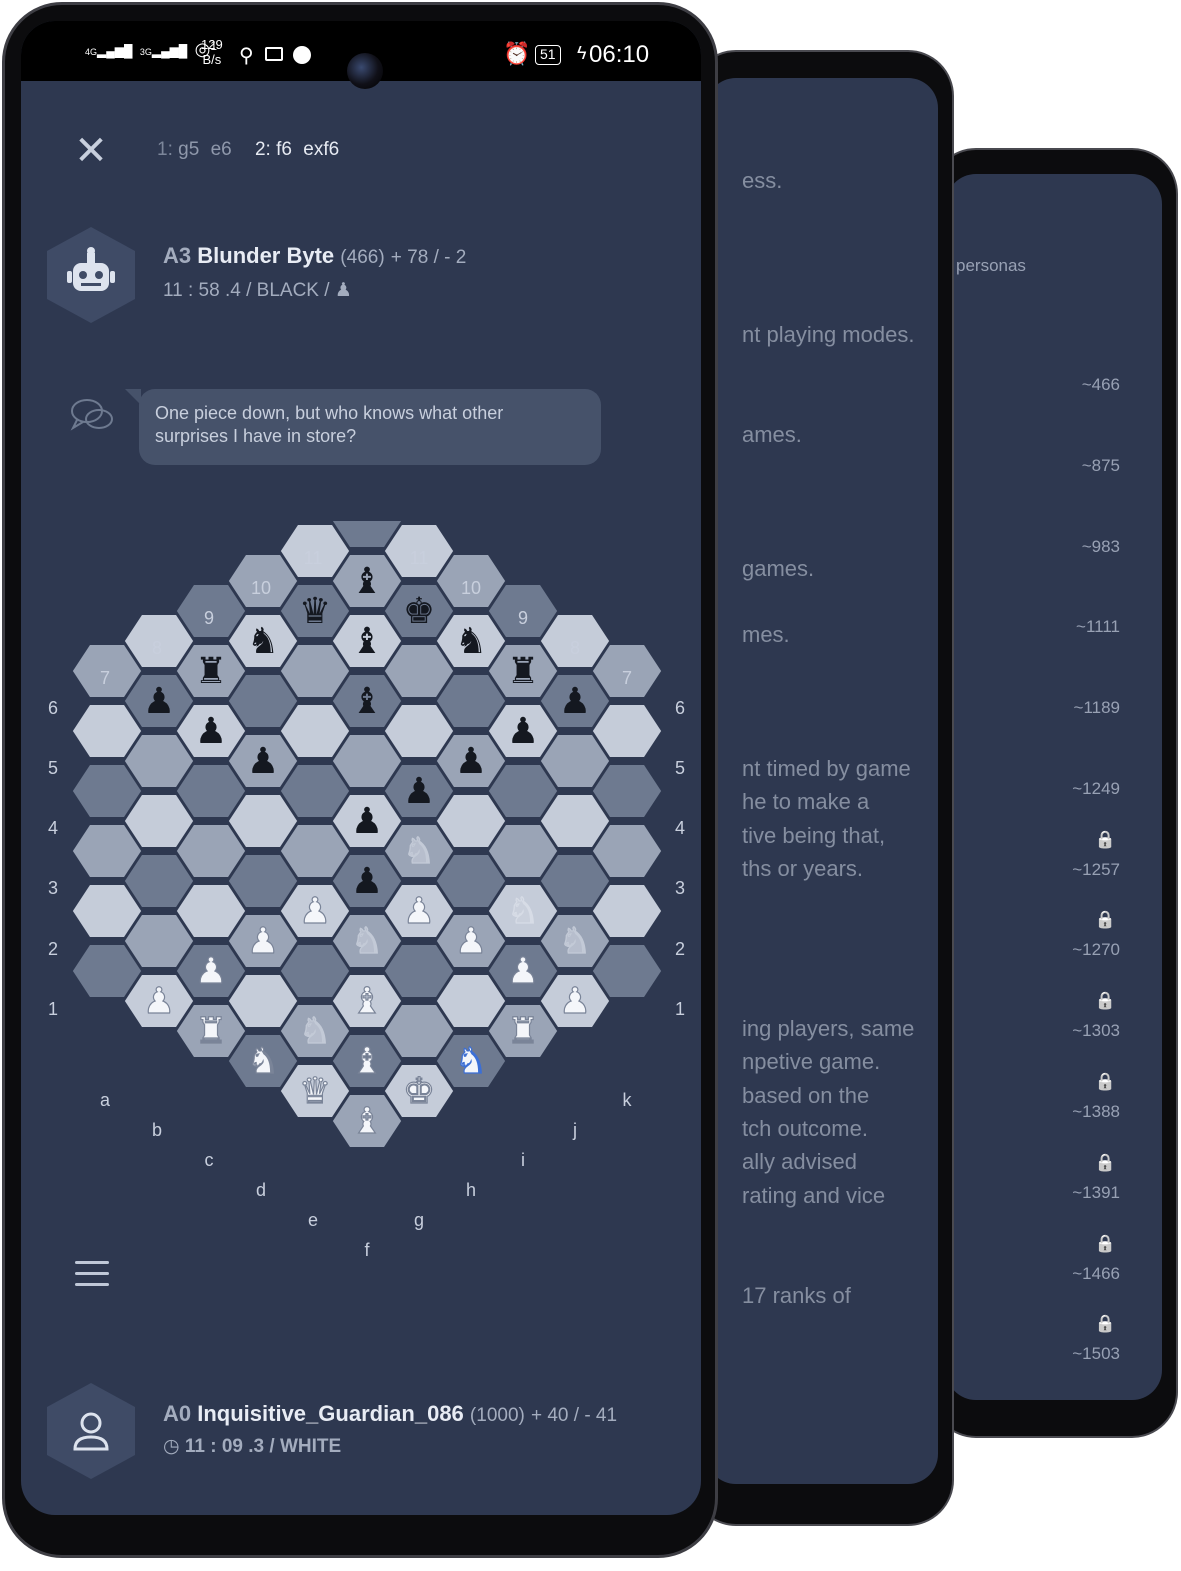 The image size is (1181, 1571). Describe the element at coordinates (762, 180) in the screenshot. I see `mode-description-line: ess.` at that location.